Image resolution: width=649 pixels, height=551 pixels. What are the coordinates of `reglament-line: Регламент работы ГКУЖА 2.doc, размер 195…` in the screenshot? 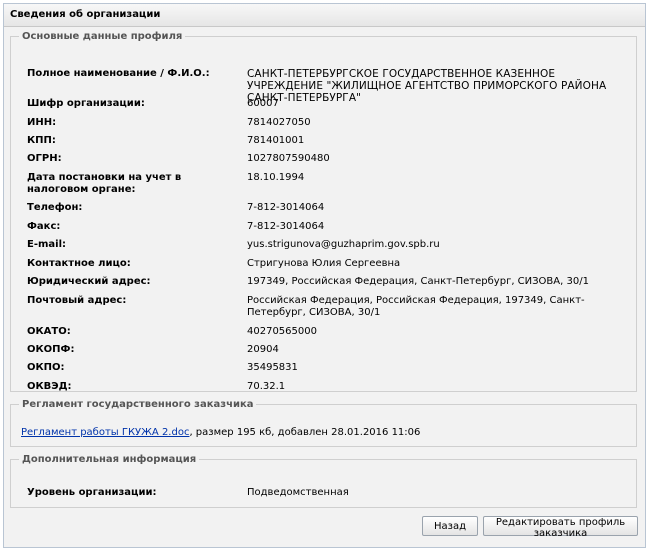 It's located at (220, 432).